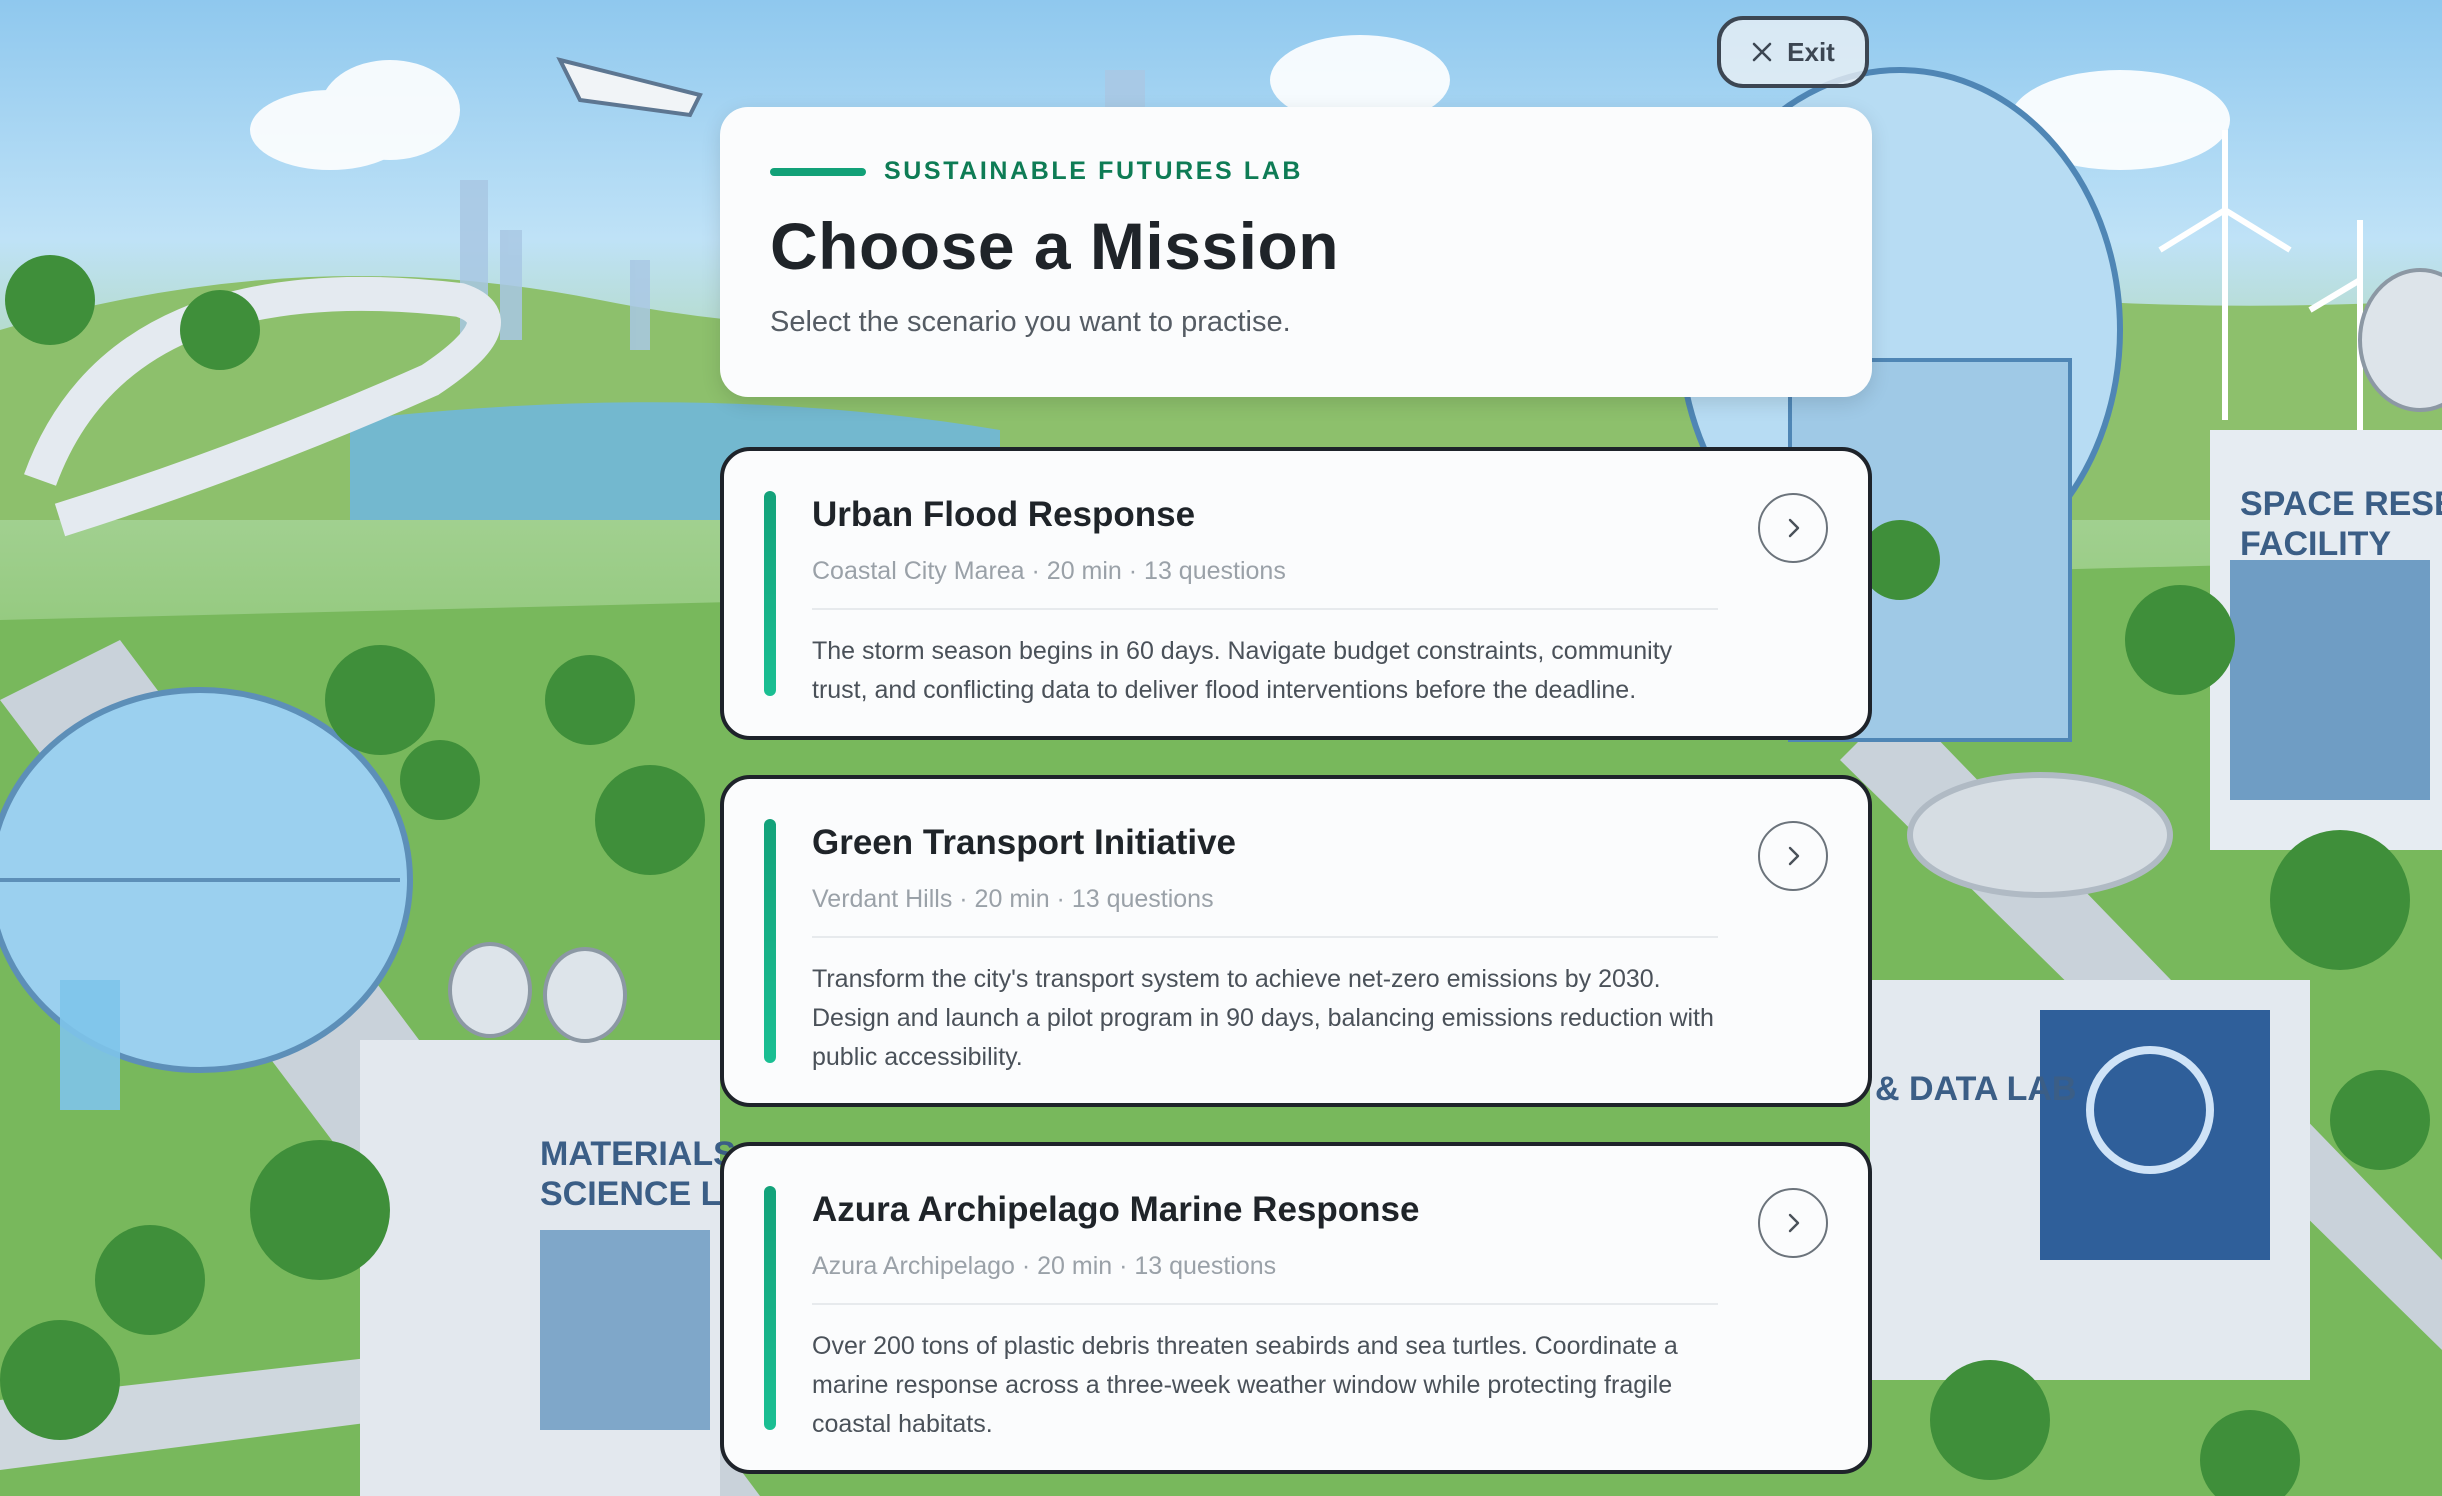 The image size is (2442, 1496). I want to click on exit-button: Exit, so click(1793, 52).